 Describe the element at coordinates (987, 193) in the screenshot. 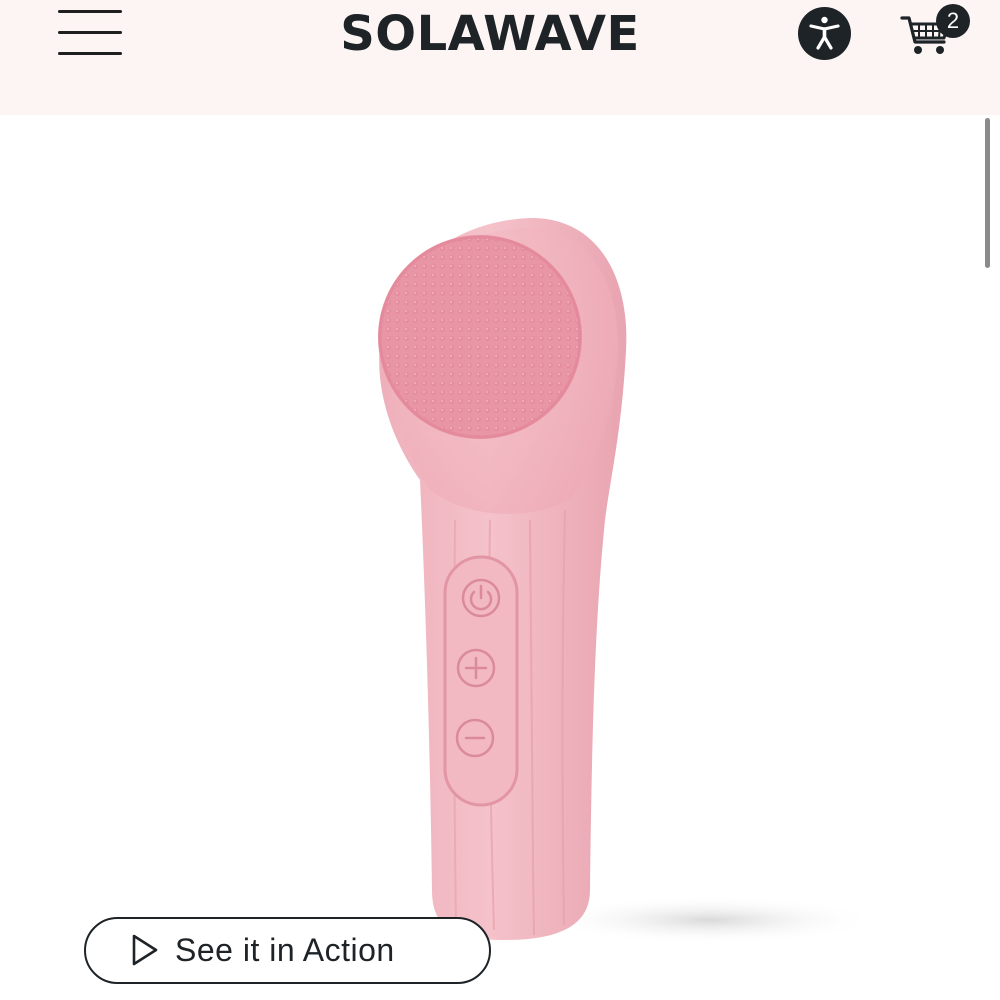

I see `scrollbar` at that location.